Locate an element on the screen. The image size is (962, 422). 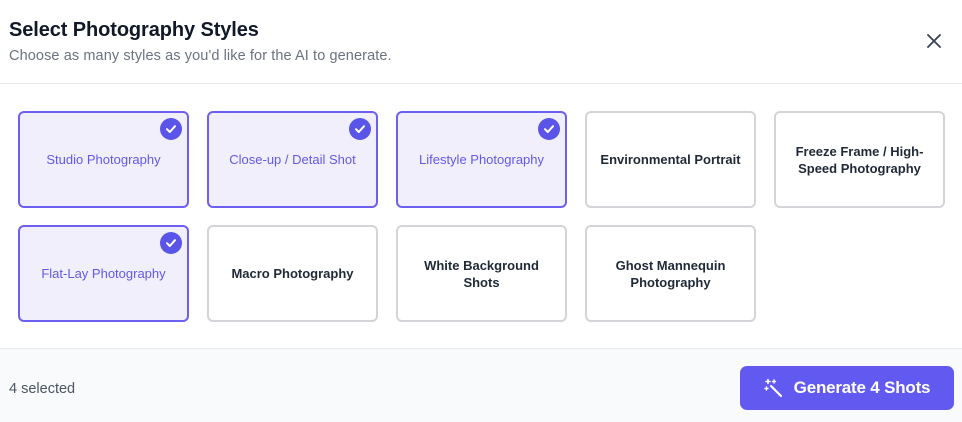
style-card-label: Environmental Portrait is located at coordinates (670, 159).